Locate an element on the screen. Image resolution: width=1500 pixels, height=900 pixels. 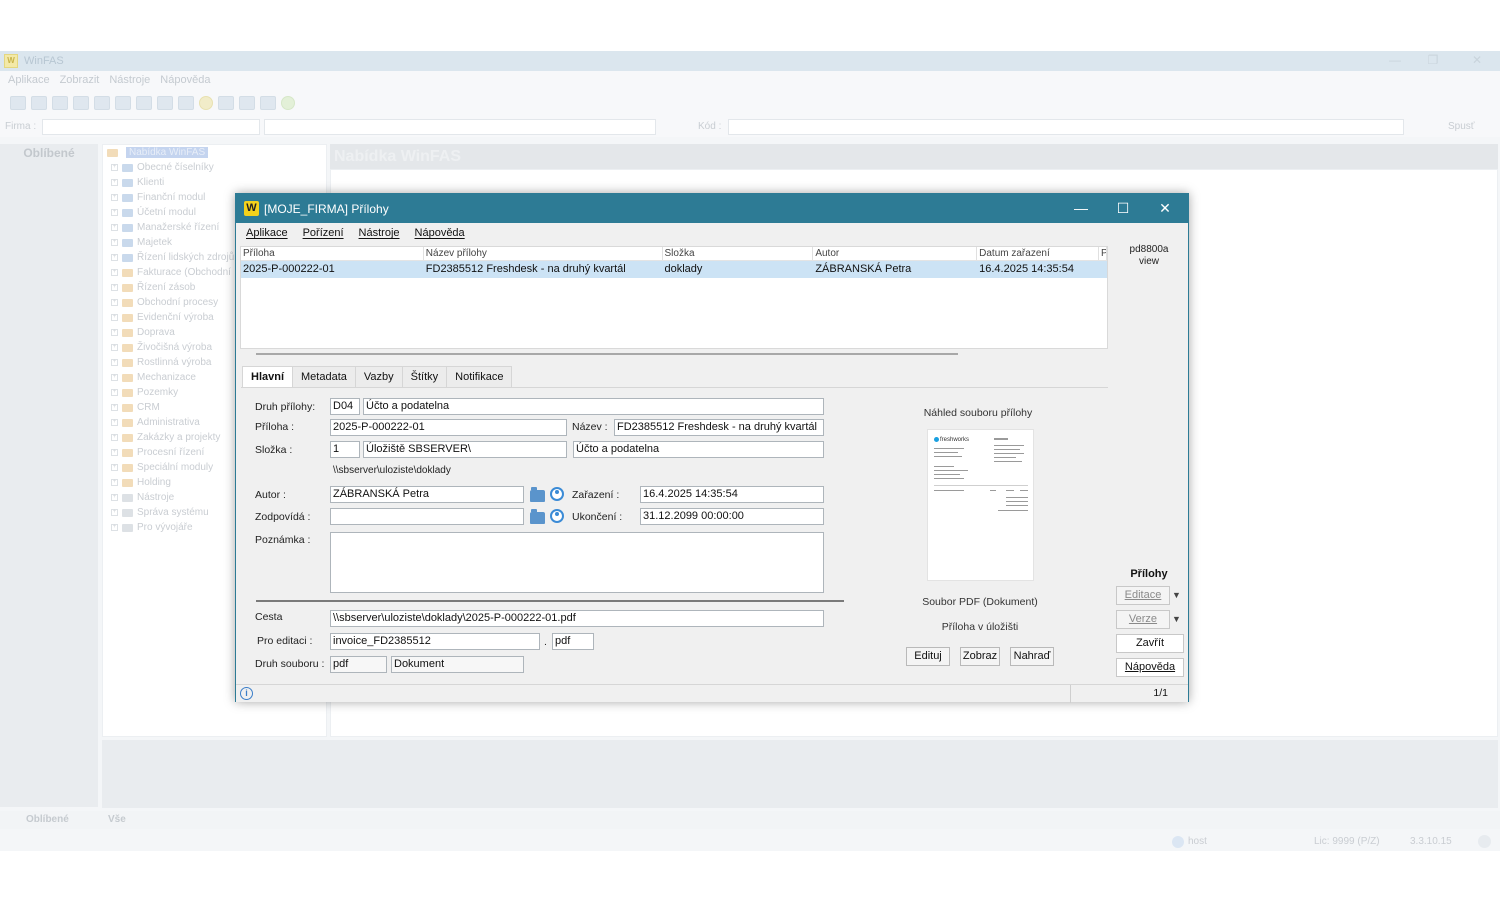
editace-button: Editace is located at coordinates (1143, 595).